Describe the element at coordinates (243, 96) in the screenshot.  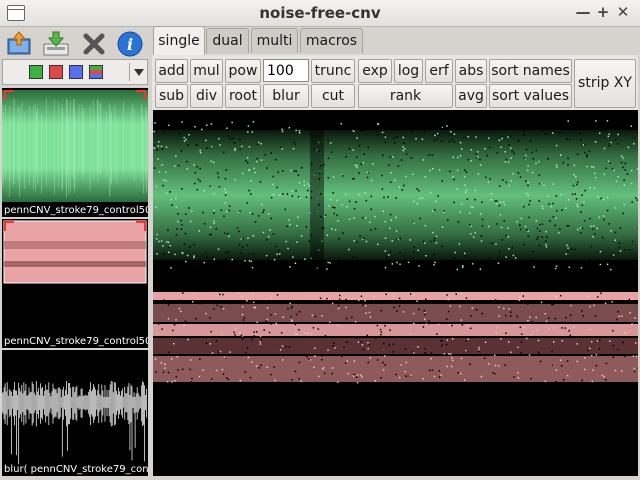
I see `root-button: root` at that location.